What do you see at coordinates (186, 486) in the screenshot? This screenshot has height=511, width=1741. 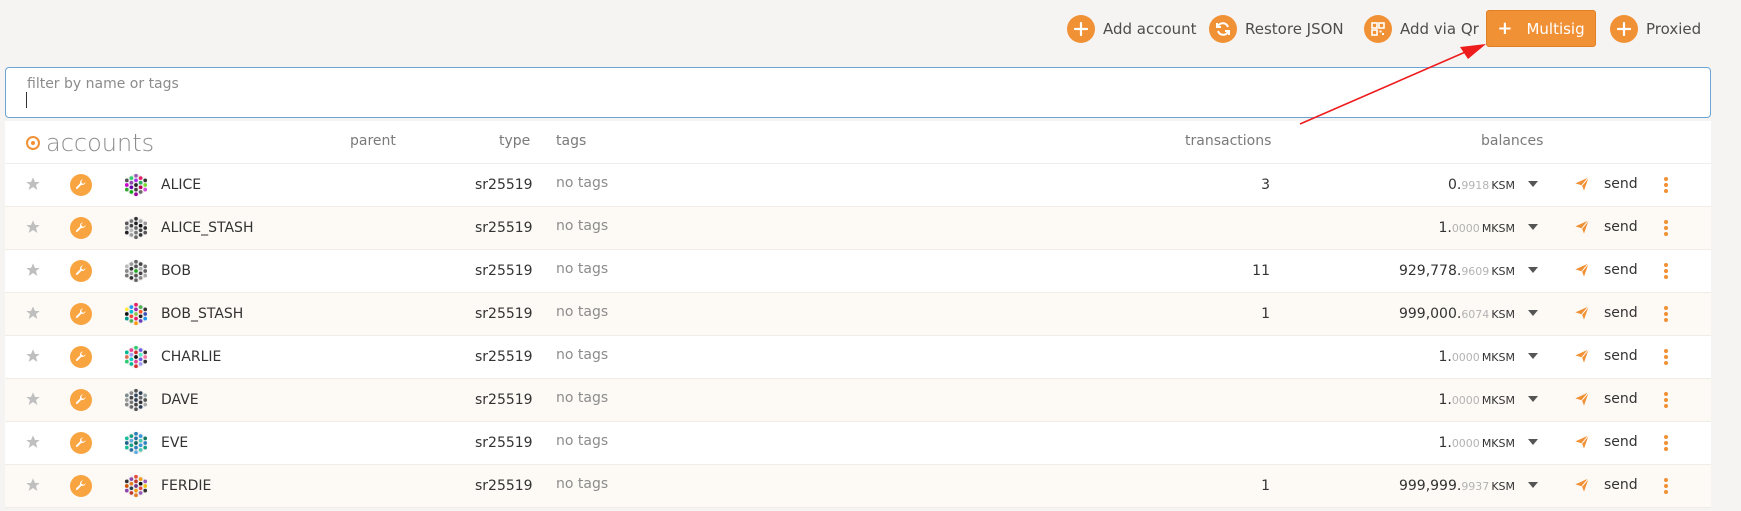 I see `account-name: FERDIE` at bounding box center [186, 486].